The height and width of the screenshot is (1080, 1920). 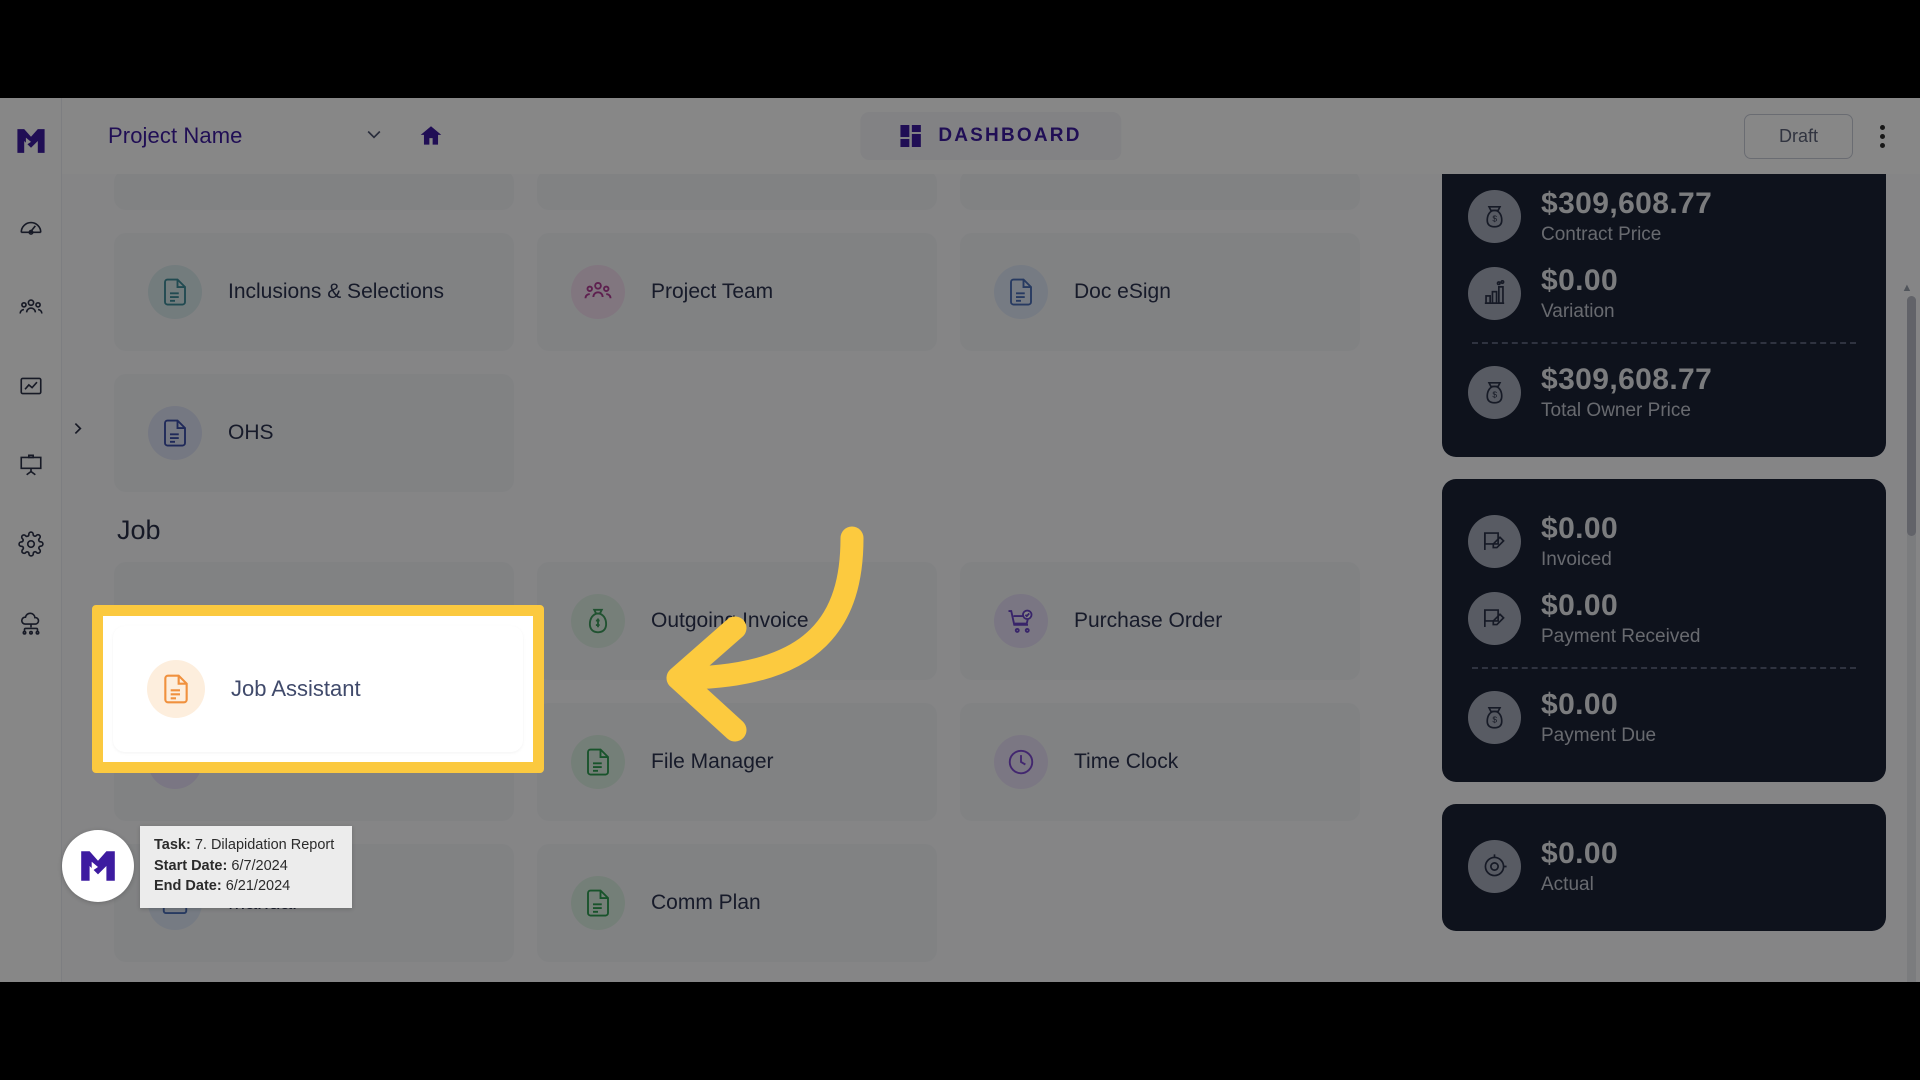 I want to click on financial-row-total-owner-price: $ $309,608.77 Total Owner Price, so click(x=1664, y=392).